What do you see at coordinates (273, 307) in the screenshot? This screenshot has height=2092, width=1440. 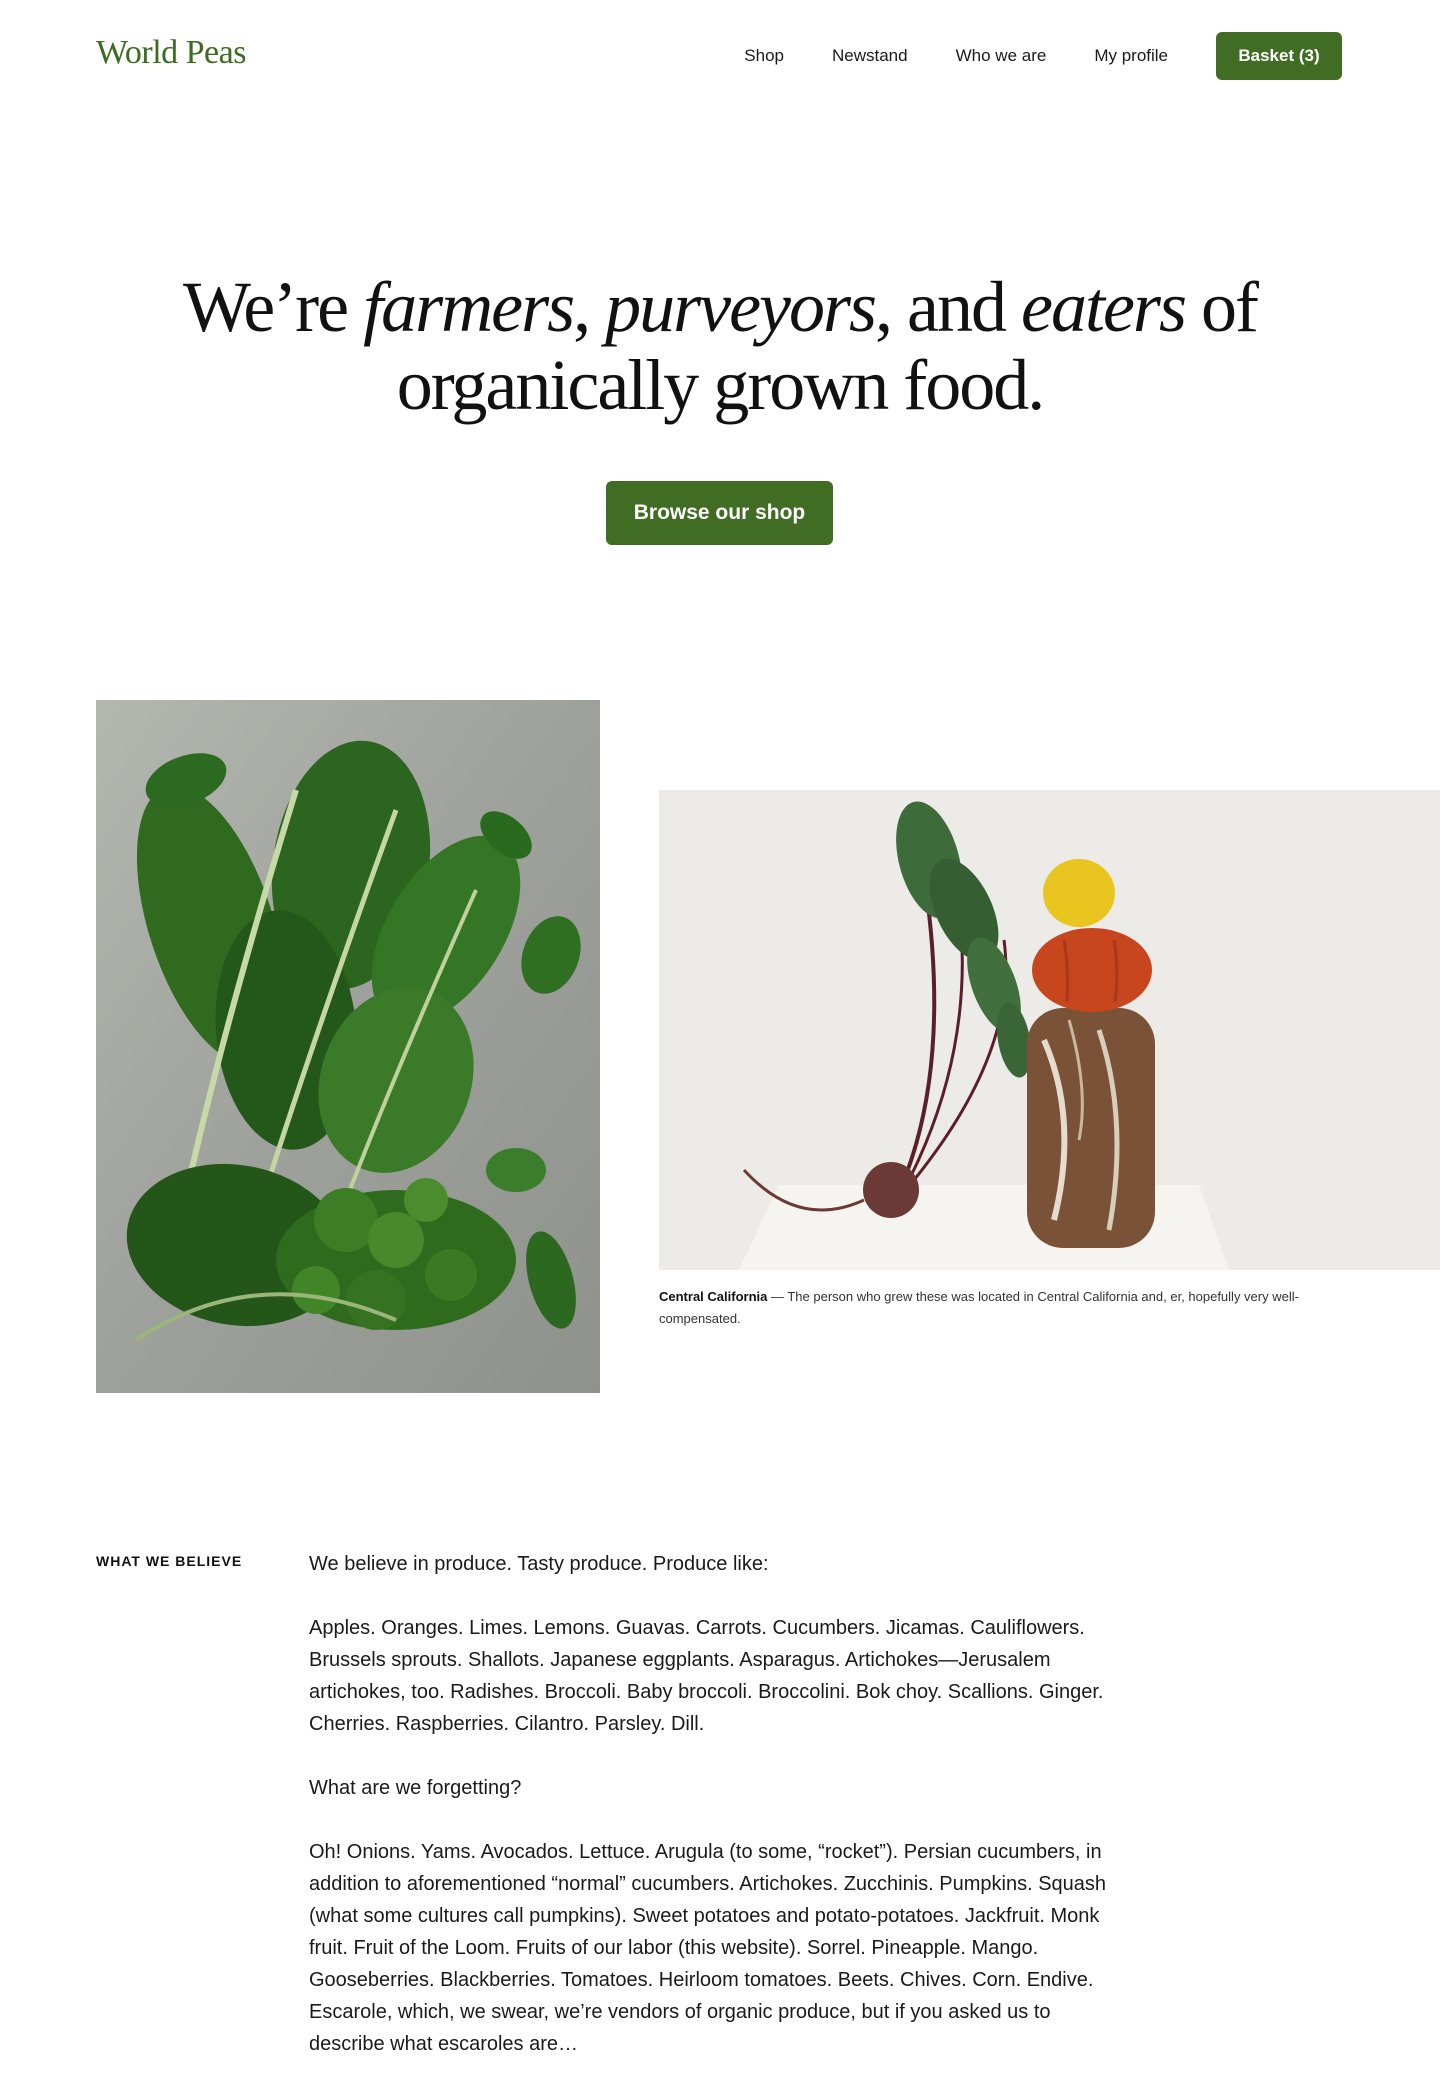 I see `hero-text: We’re` at bounding box center [273, 307].